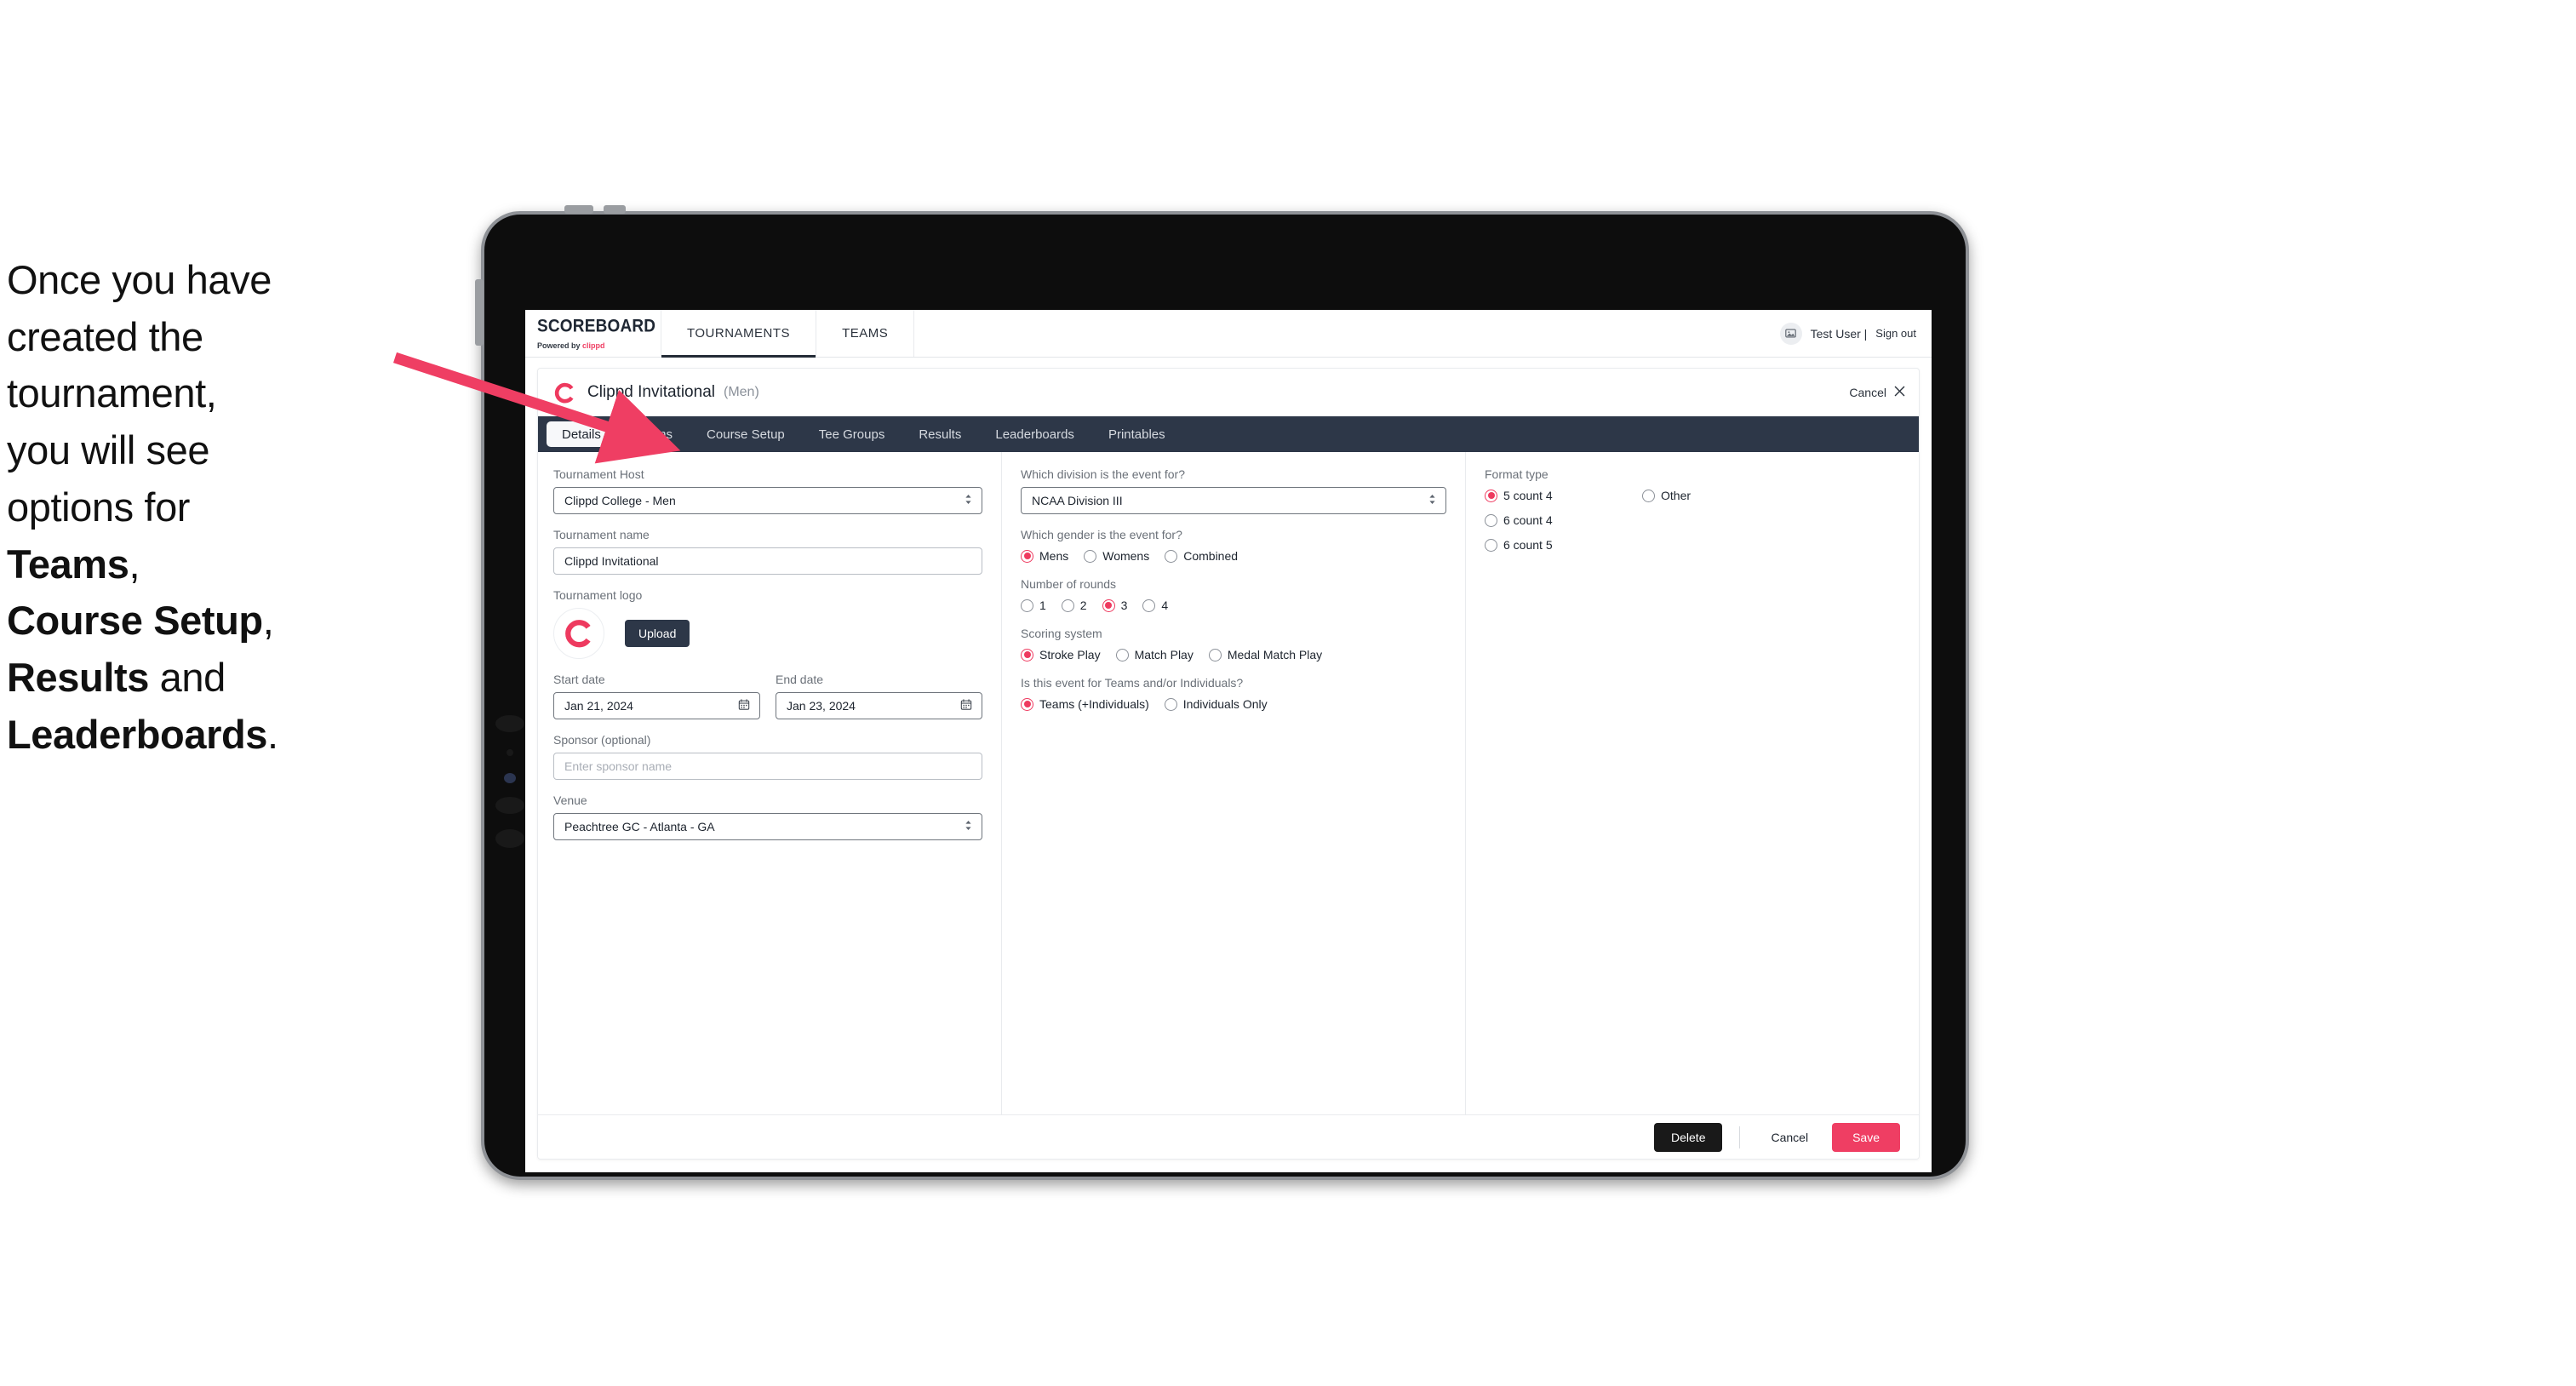 The image size is (2576, 1386). What do you see at coordinates (745, 434) in the screenshot?
I see `tab-course-setup: Course Setup` at bounding box center [745, 434].